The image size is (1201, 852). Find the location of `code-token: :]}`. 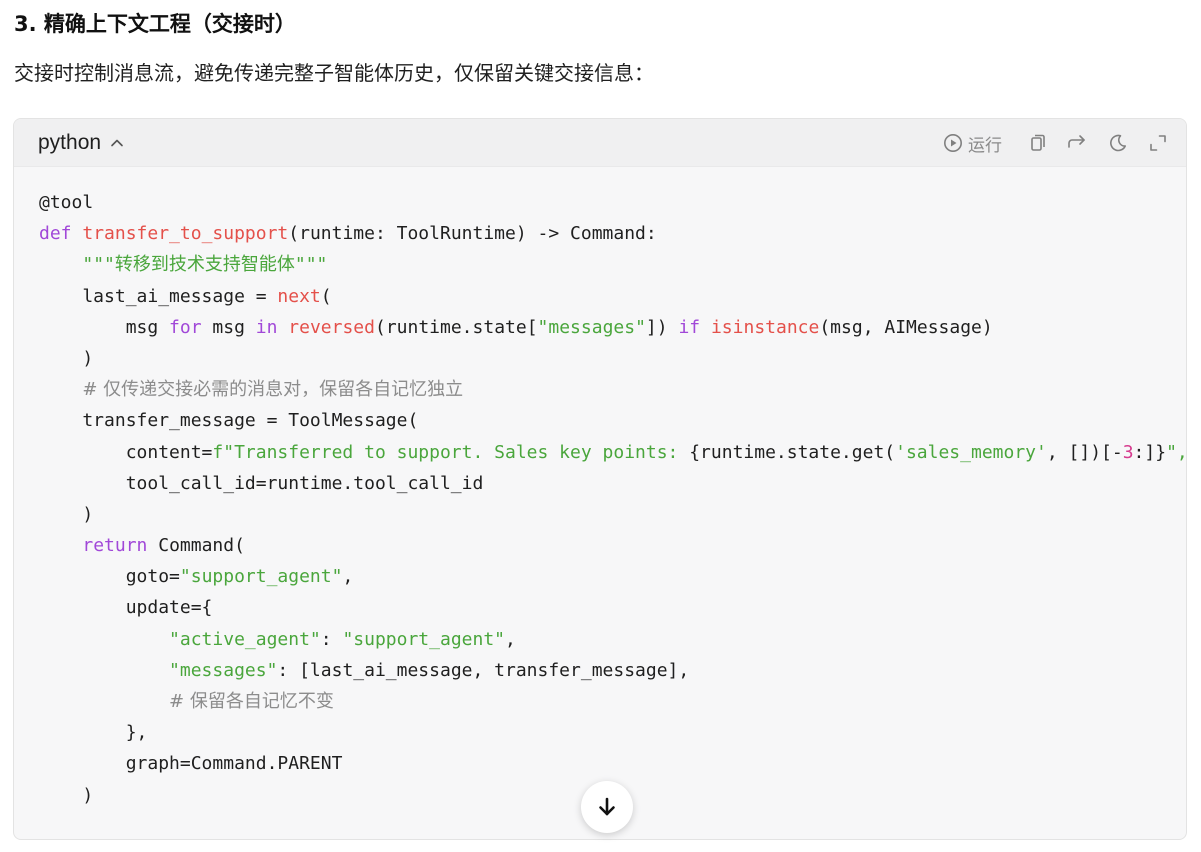

code-token: :]} is located at coordinates (1150, 452).